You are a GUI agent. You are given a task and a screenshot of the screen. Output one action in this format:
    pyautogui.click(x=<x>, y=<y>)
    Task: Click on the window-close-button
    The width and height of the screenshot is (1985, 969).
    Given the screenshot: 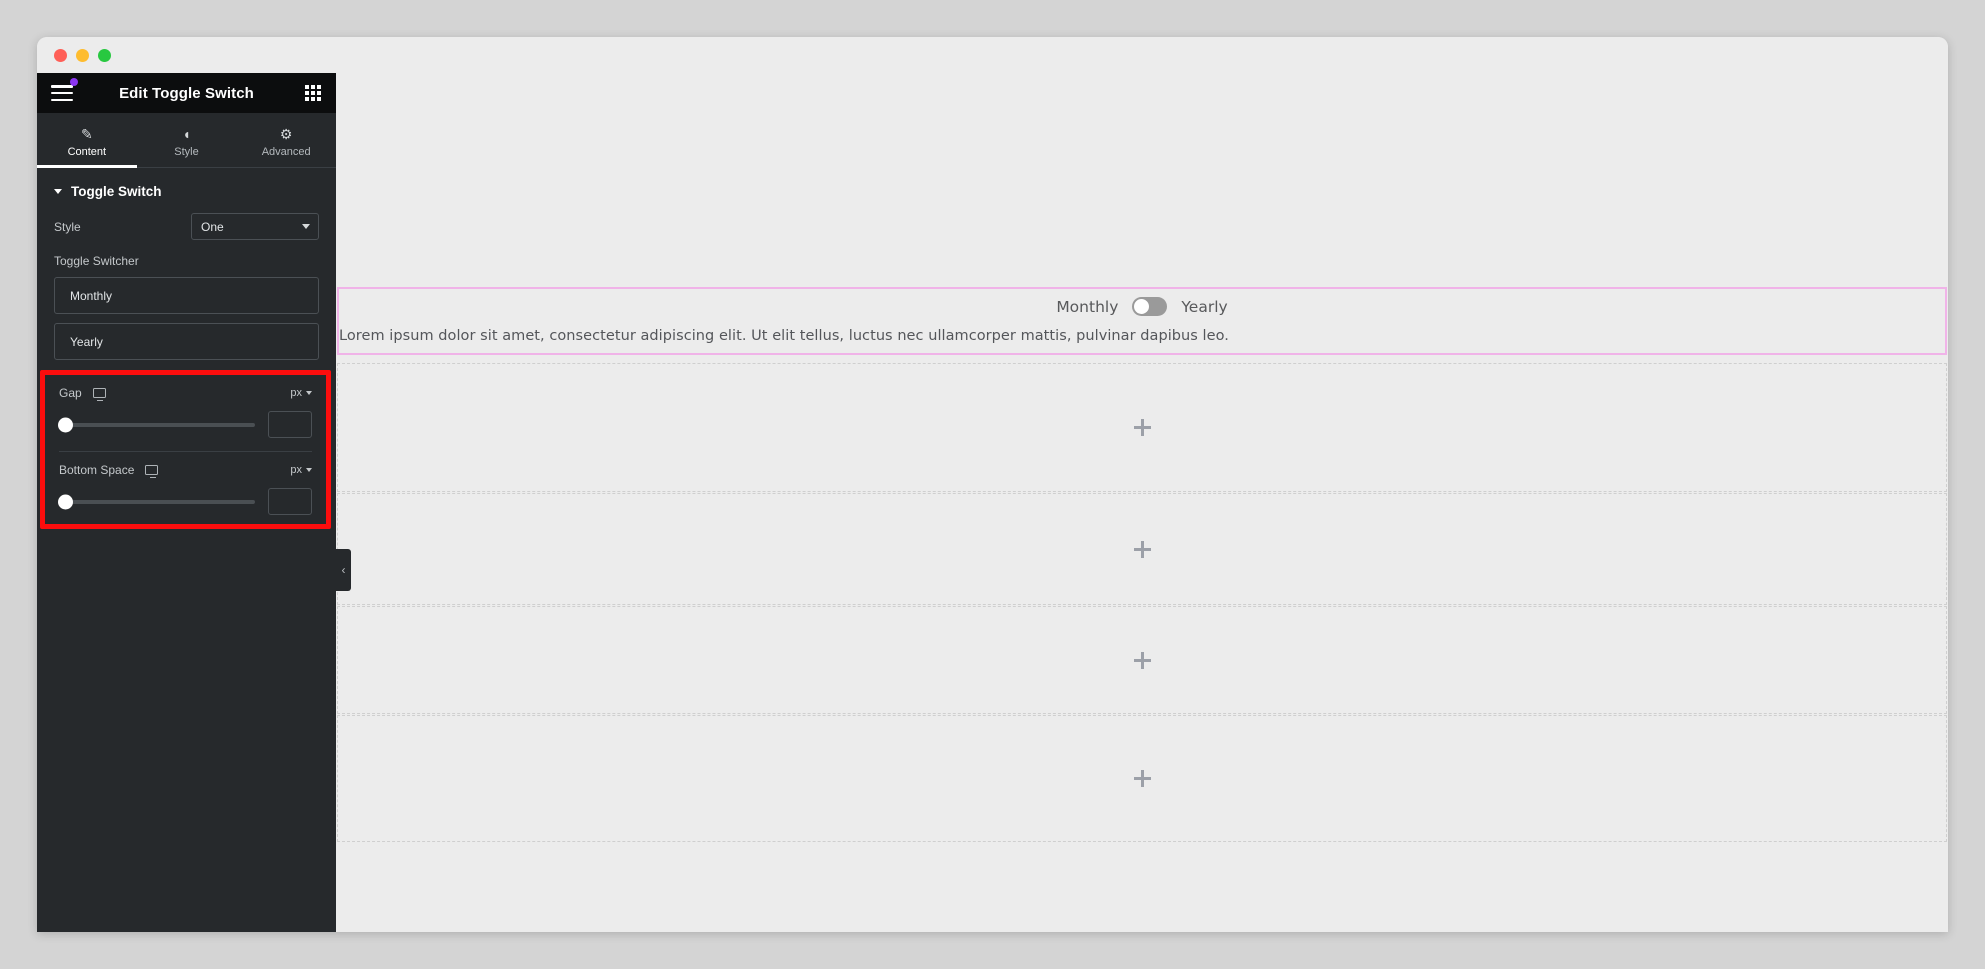 What is the action you would take?
    pyautogui.click(x=60, y=55)
    